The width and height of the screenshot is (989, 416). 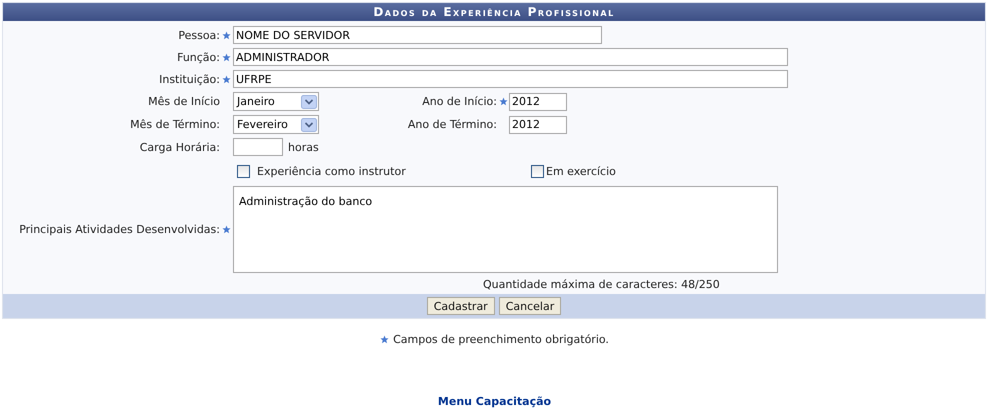 I want to click on checkbox-label: Em exercício, so click(x=581, y=171).